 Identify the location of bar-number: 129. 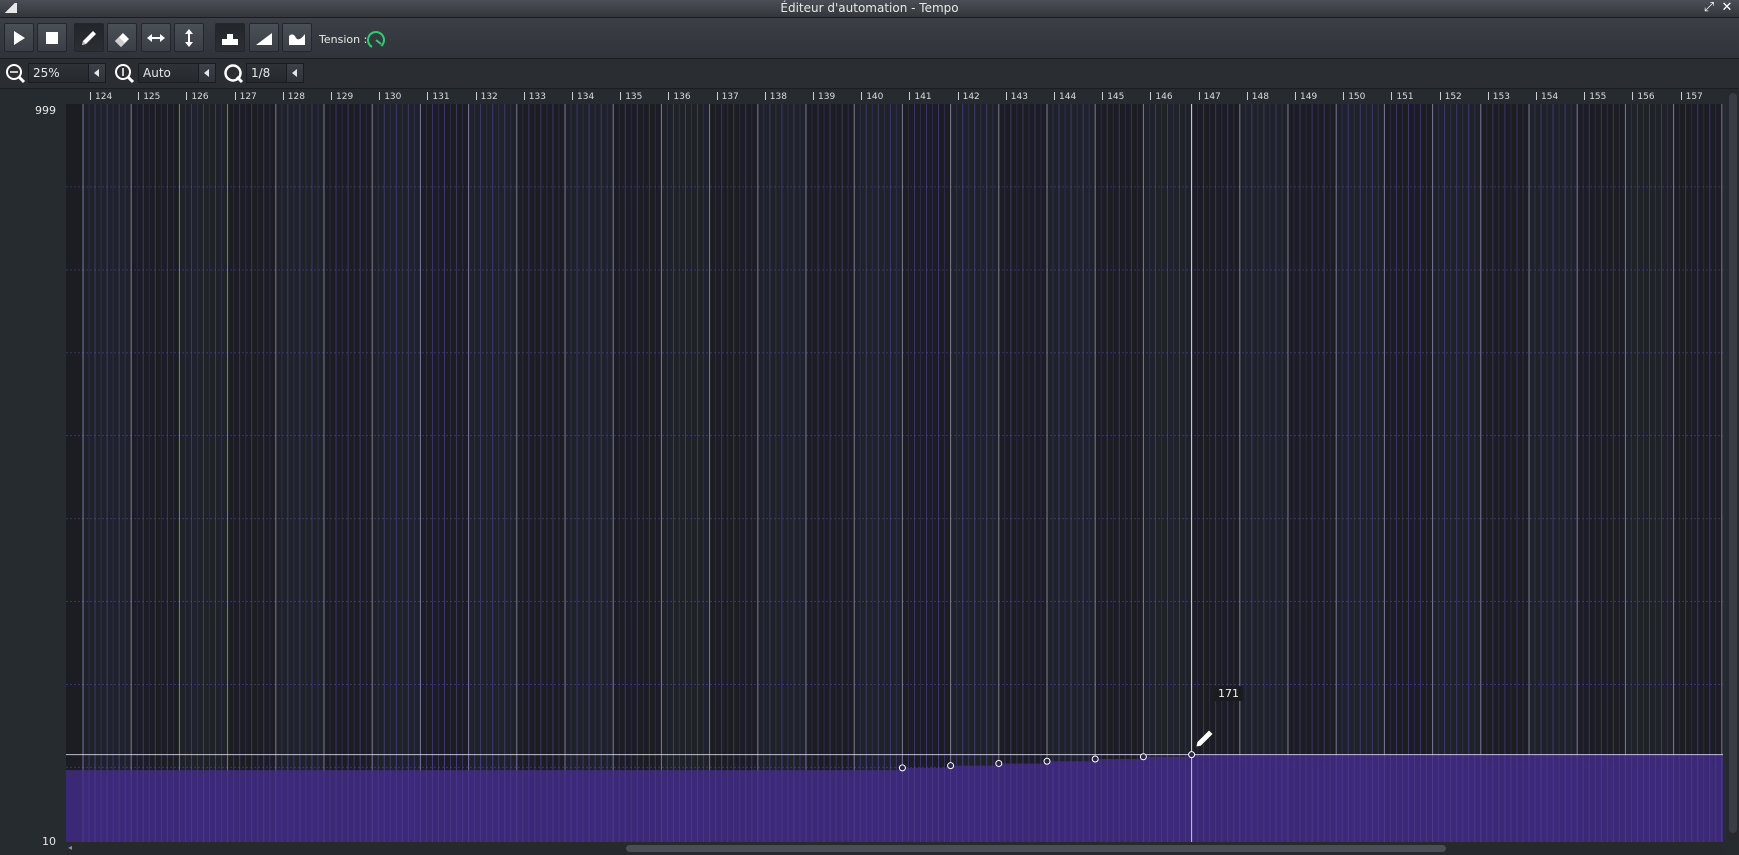
(342, 97).